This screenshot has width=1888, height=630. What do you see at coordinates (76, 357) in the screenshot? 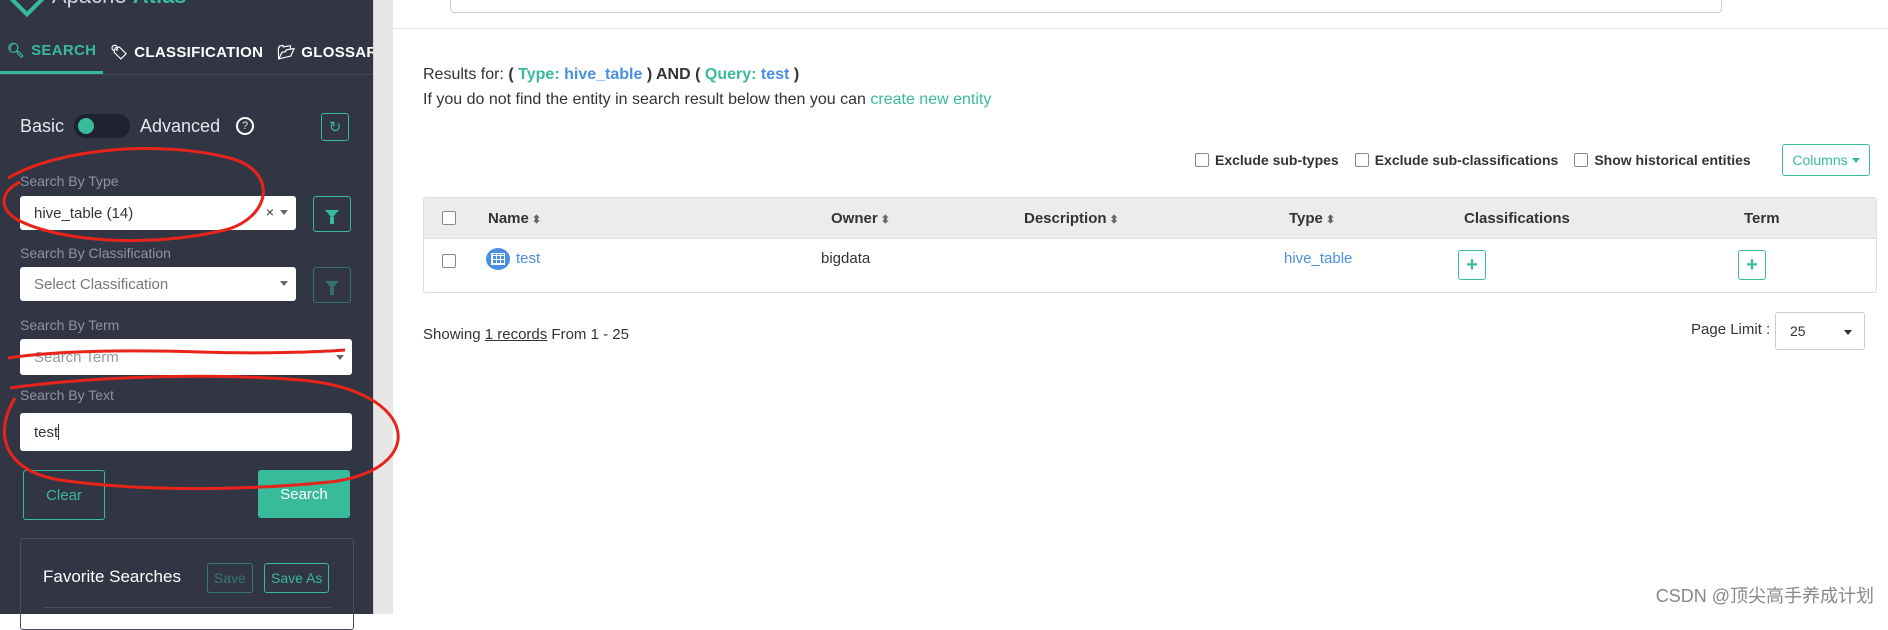
I see `term-select-placeholder: Search Term` at bounding box center [76, 357].